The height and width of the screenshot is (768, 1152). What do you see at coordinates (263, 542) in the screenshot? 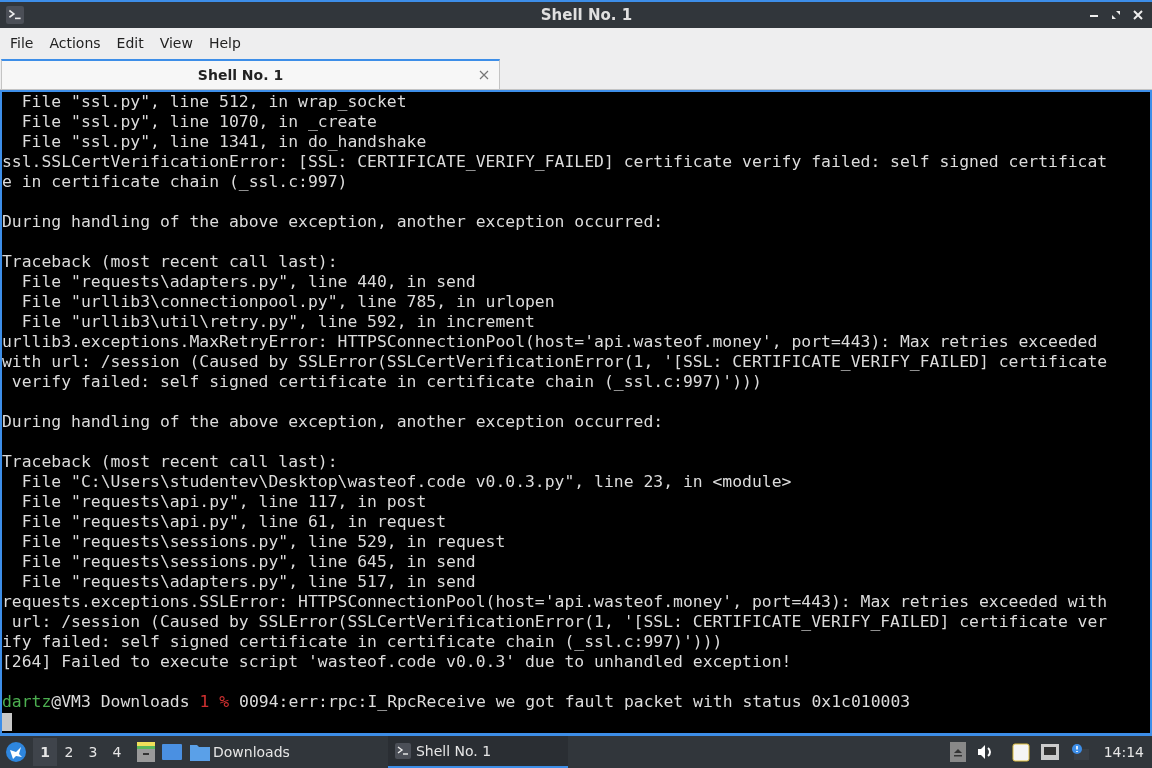
I see `terminal-line: File "requests\sessions.py", line 529, in request` at bounding box center [263, 542].